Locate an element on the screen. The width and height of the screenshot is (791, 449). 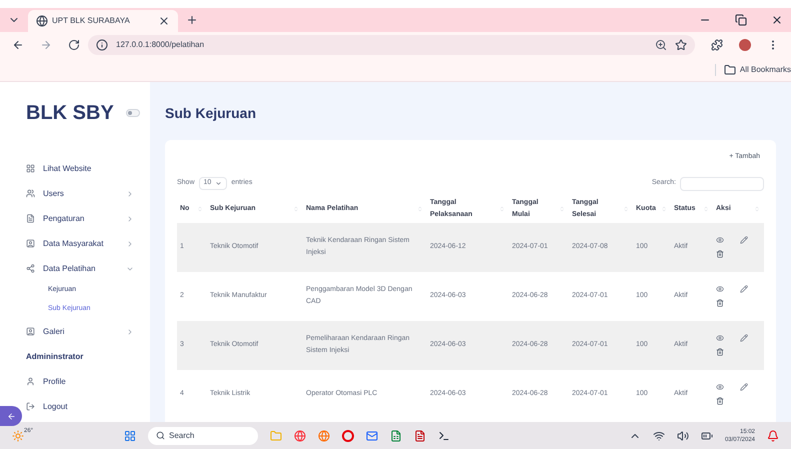
section-heading: Admininstrator is located at coordinates (55, 356).